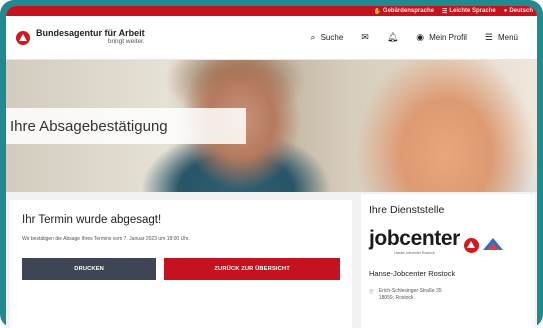  I want to click on print-button: DRUCKEN, so click(89, 269).